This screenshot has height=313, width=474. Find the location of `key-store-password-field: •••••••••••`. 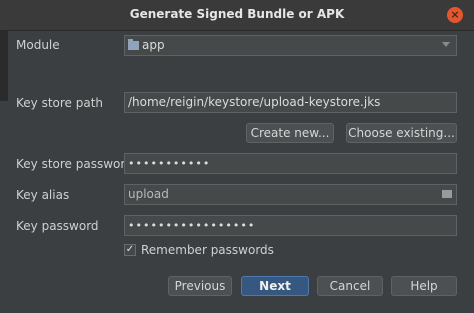

key-store-password-field: ••••••••••• is located at coordinates (290, 163).